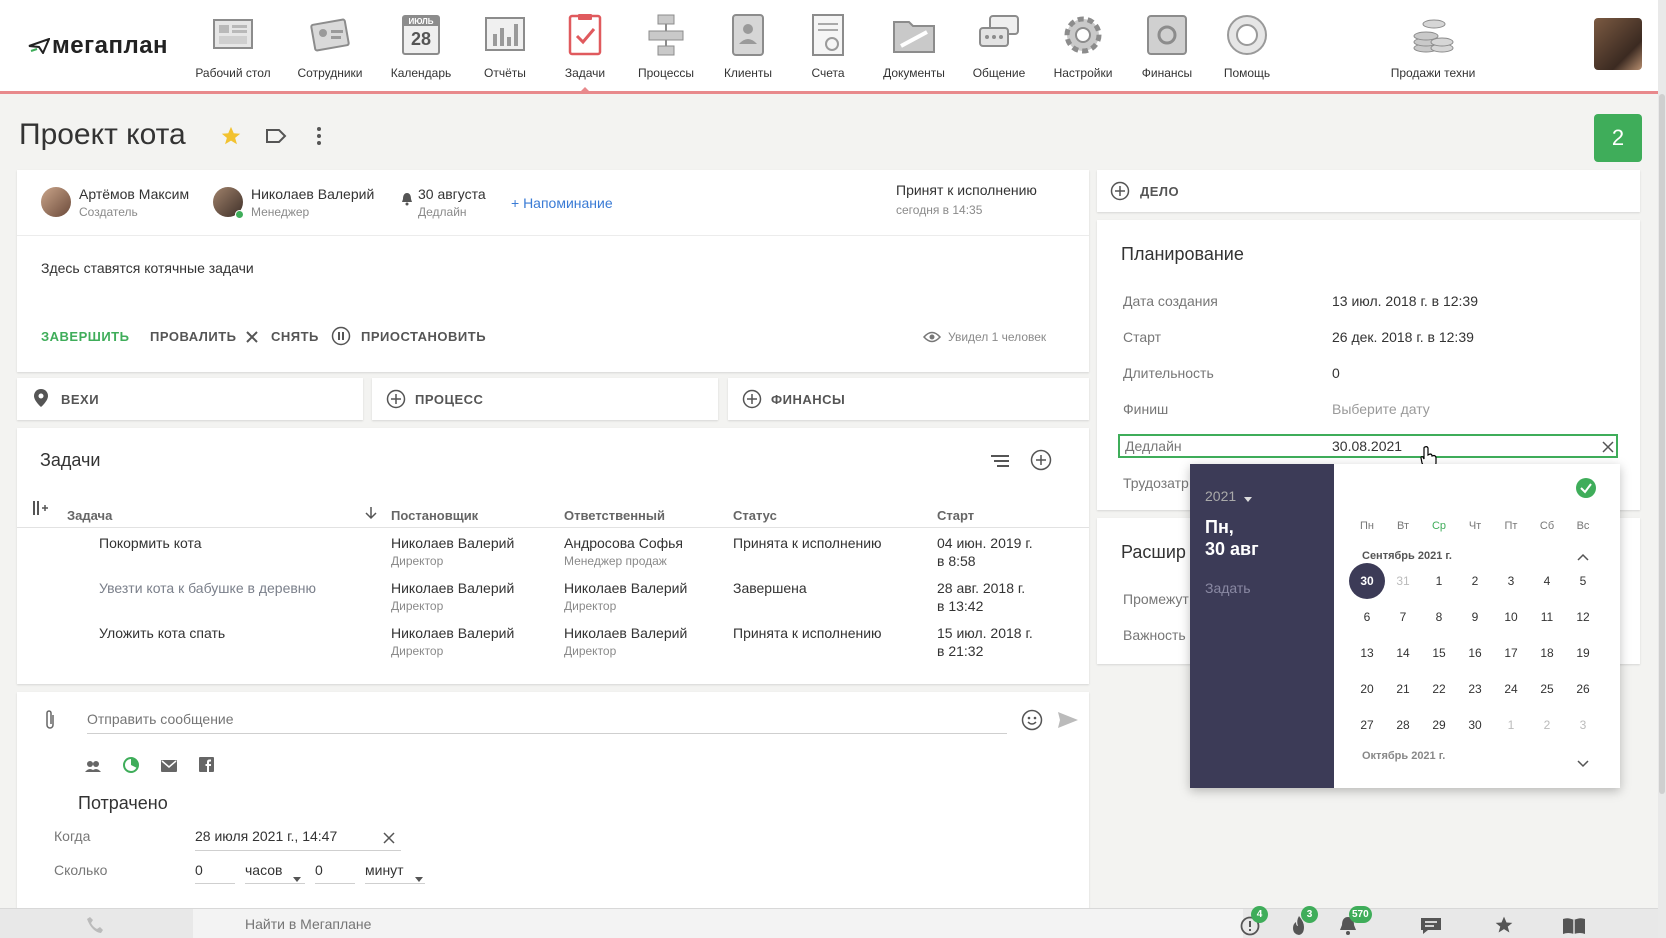 The height and width of the screenshot is (938, 1666). I want to click on search-bar, so click(718, 923).